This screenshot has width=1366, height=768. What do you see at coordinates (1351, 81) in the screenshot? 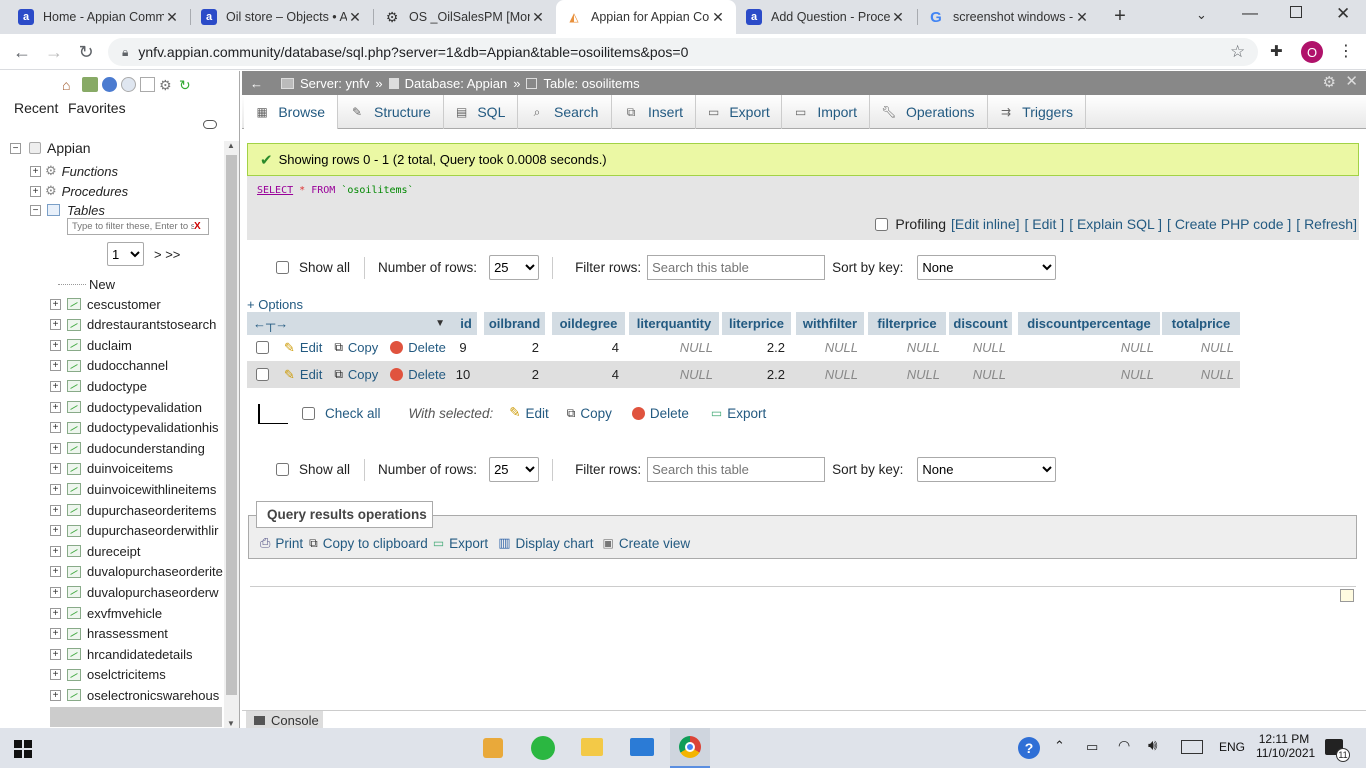
I see `collapse-icon: ✕` at bounding box center [1351, 81].